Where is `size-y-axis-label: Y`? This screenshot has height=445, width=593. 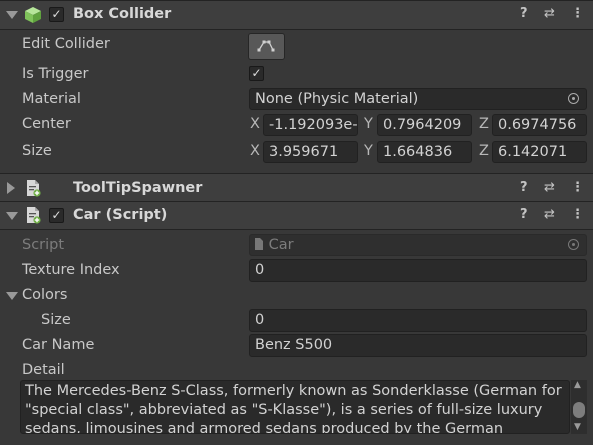 size-y-axis-label: Y is located at coordinates (368, 151).